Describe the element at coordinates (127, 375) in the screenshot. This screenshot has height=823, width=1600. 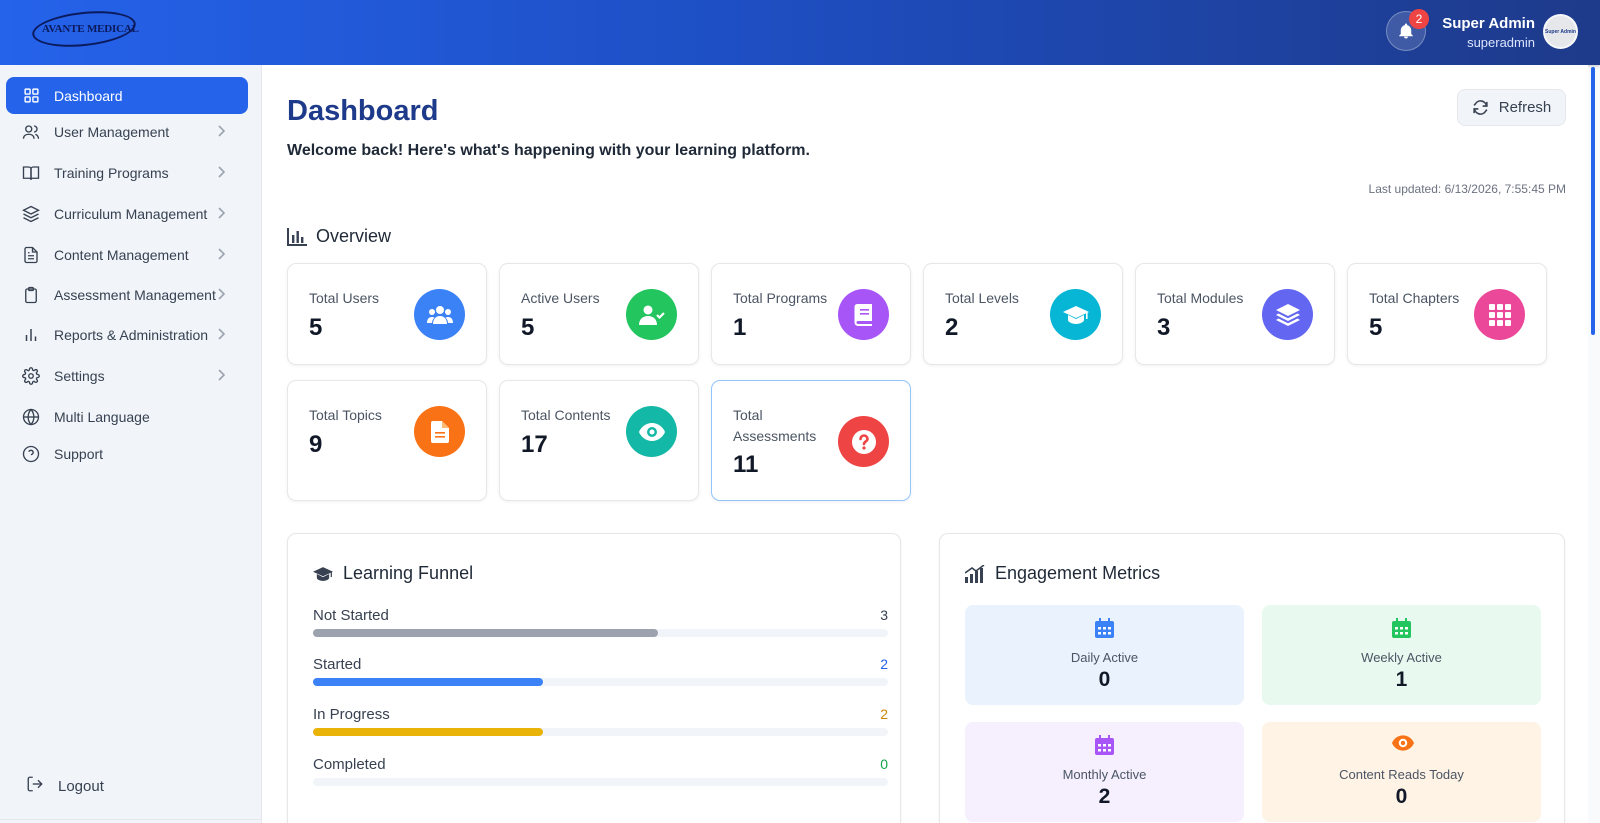
I see `sidebar-item-settings: Settings` at that location.